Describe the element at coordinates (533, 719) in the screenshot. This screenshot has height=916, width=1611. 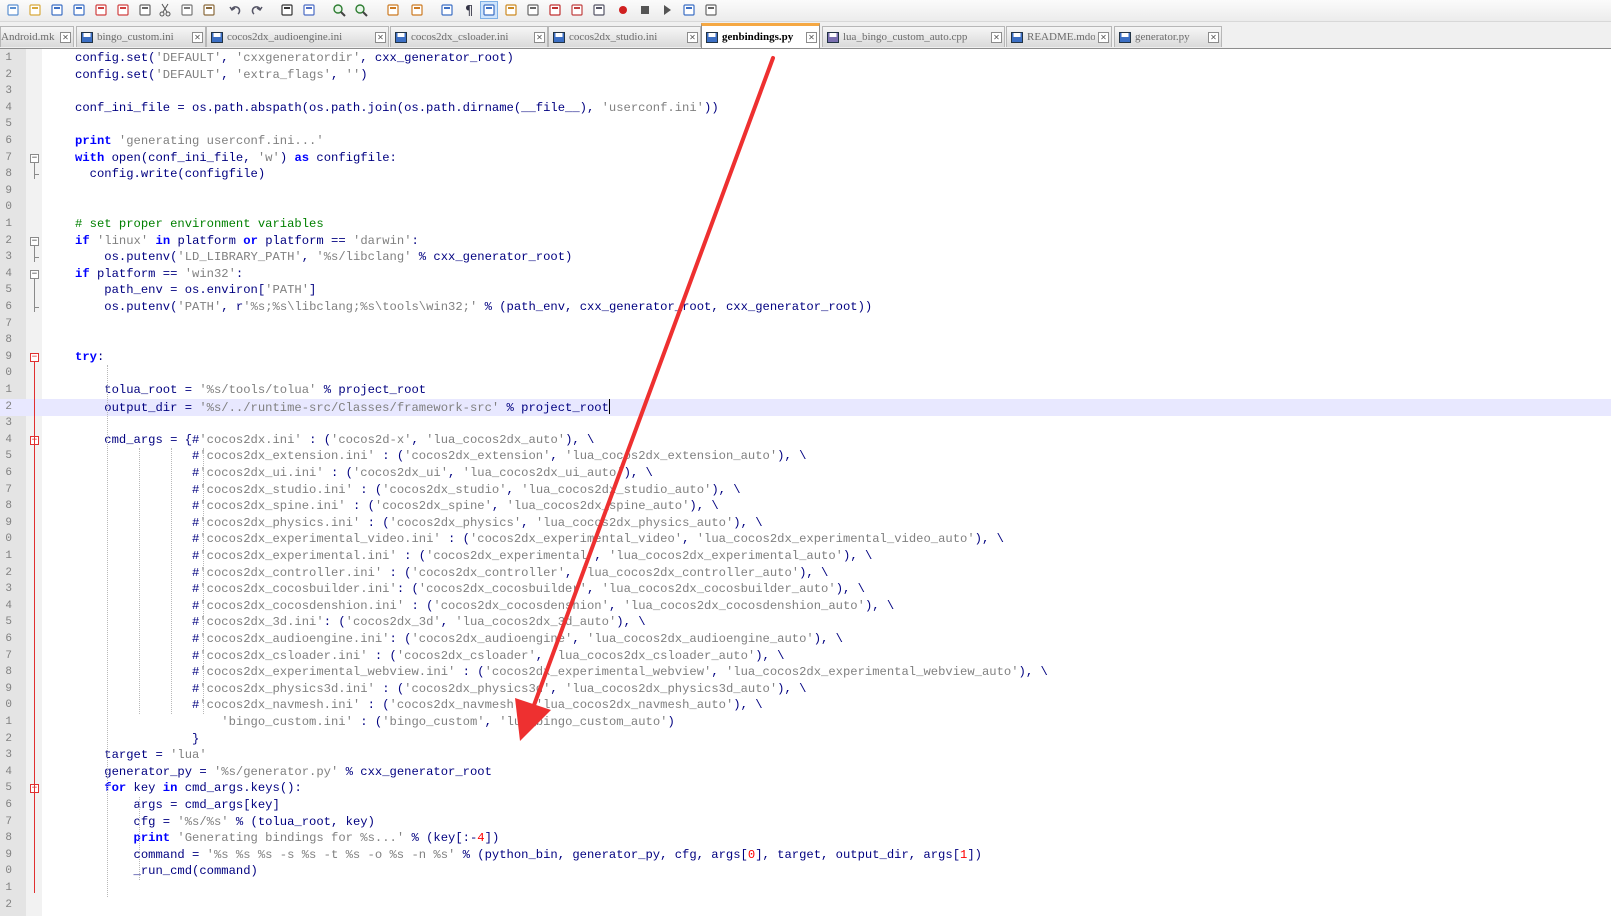
I see `arrowhead` at that location.